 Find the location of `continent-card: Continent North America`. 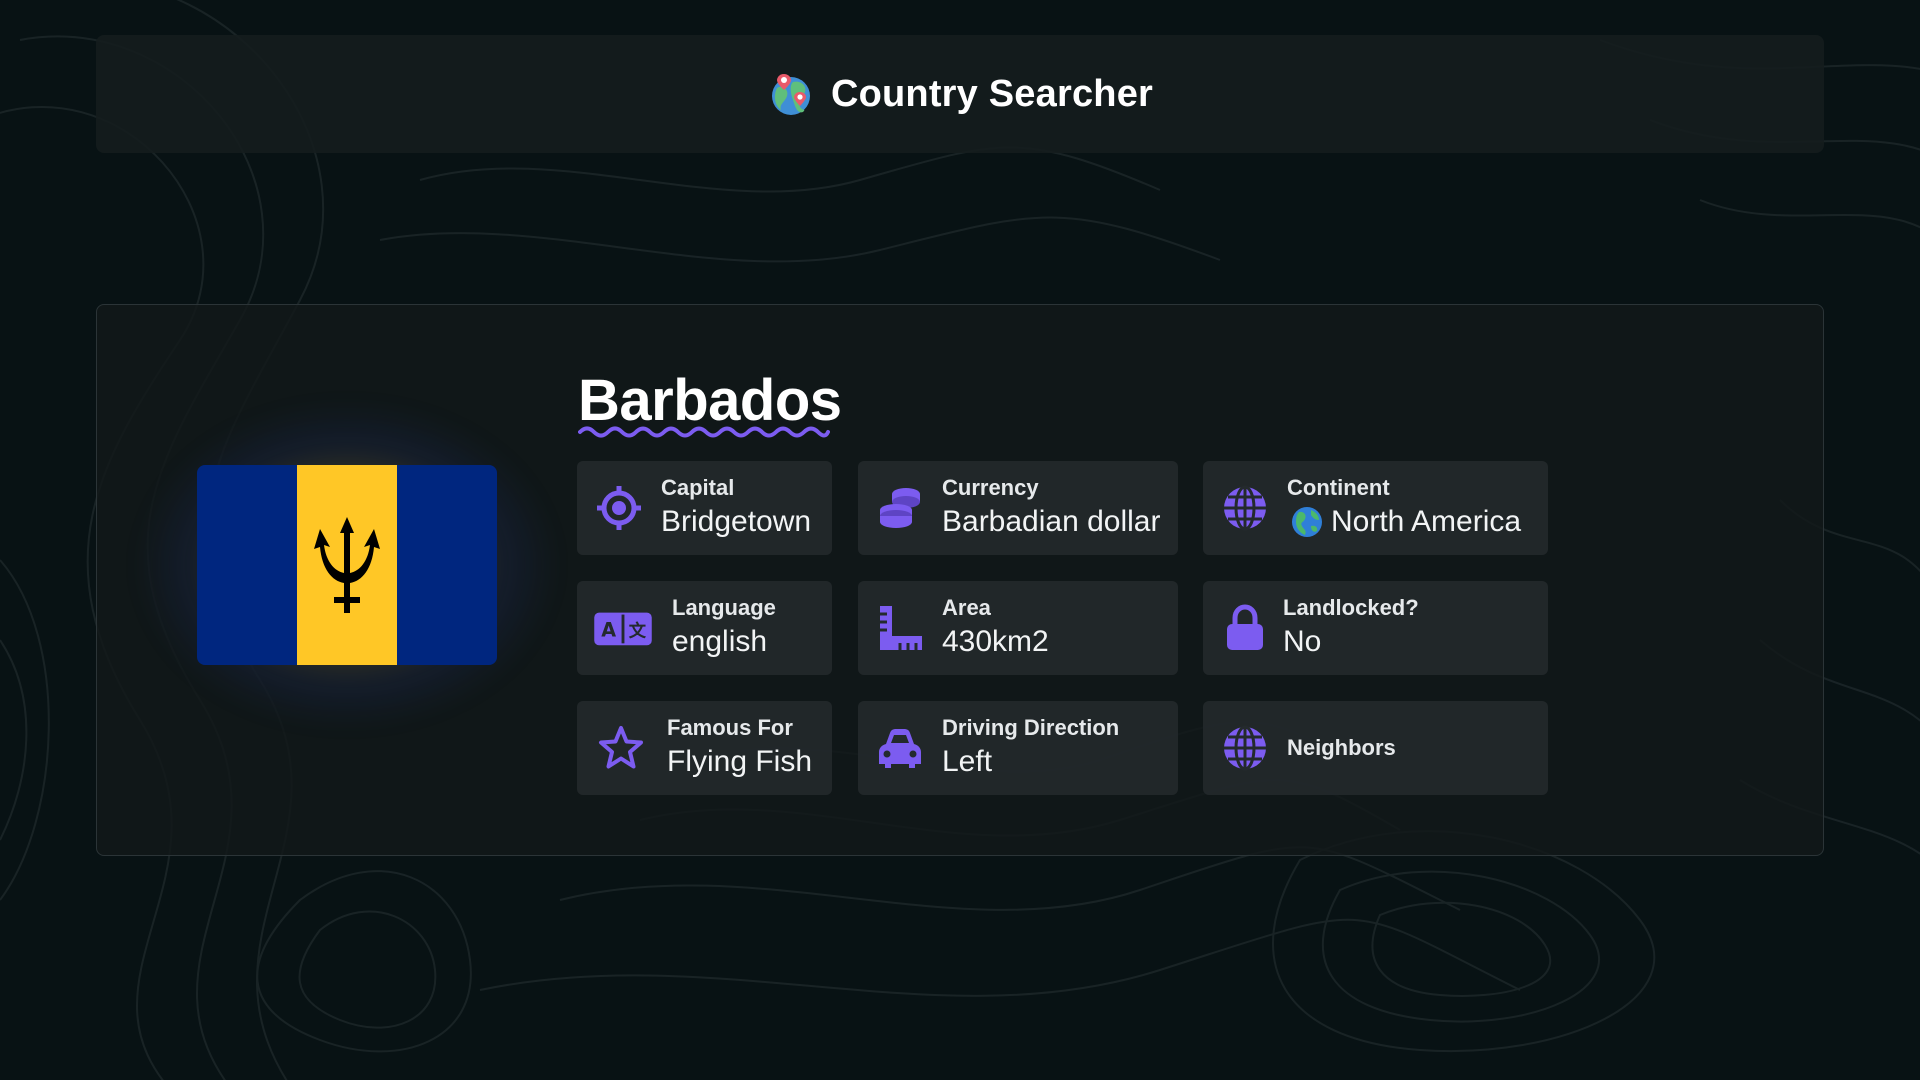

continent-card: Continent North America is located at coordinates (1375, 508).